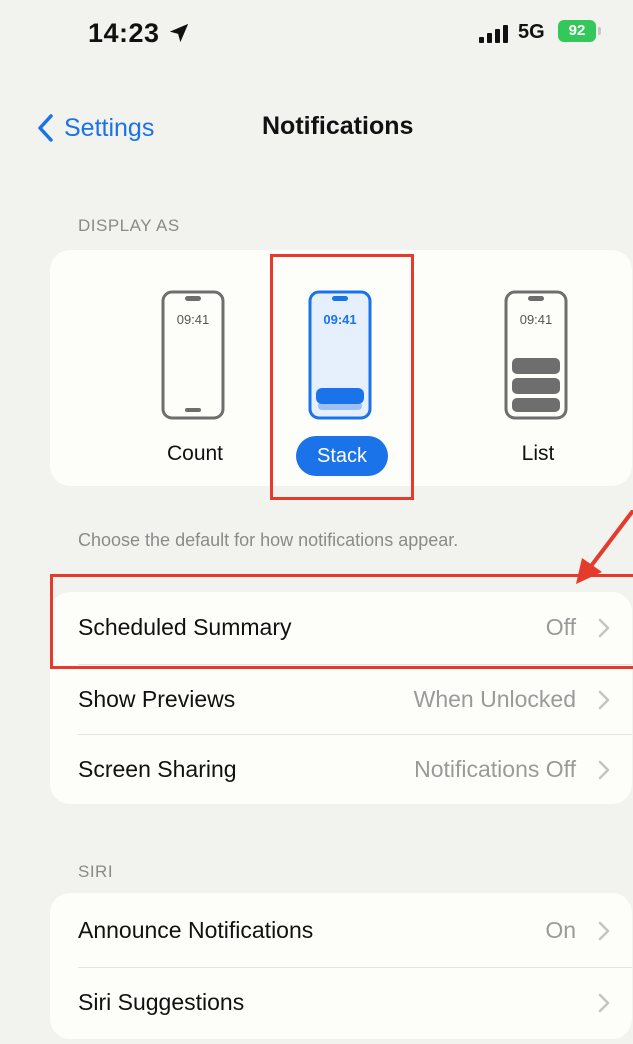 This screenshot has height=1044, width=633. What do you see at coordinates (338, 126) in the screenshot?
I see `page-title: Notifications` at bounding box center [338, 126].